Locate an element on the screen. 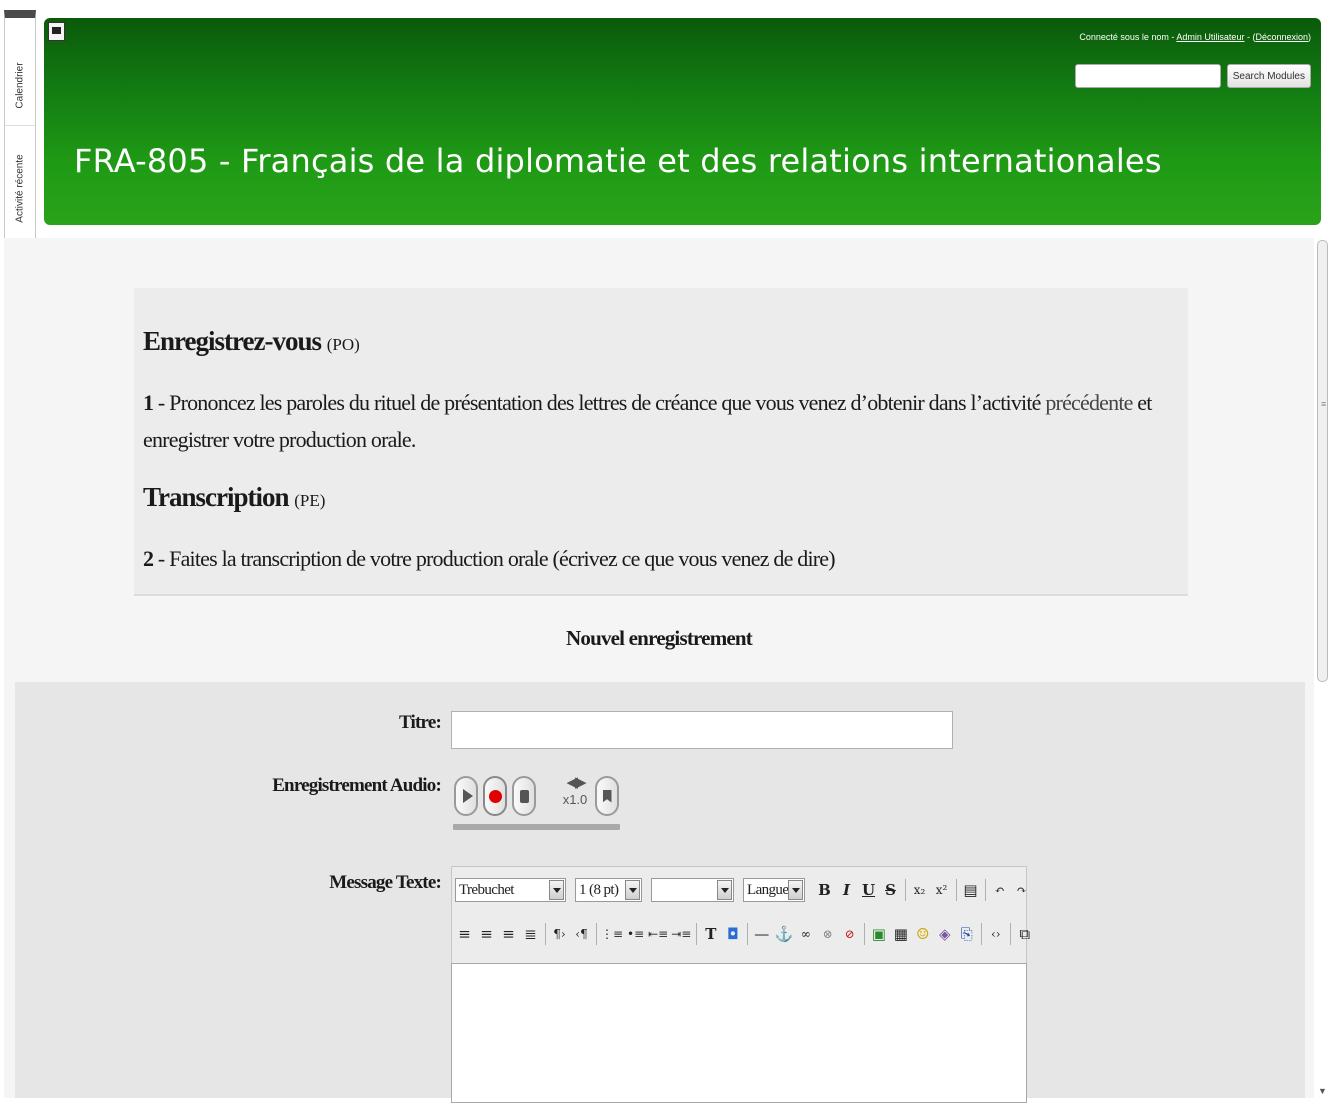  align-center-icon: ≡ is located at coordinates (486, 934).